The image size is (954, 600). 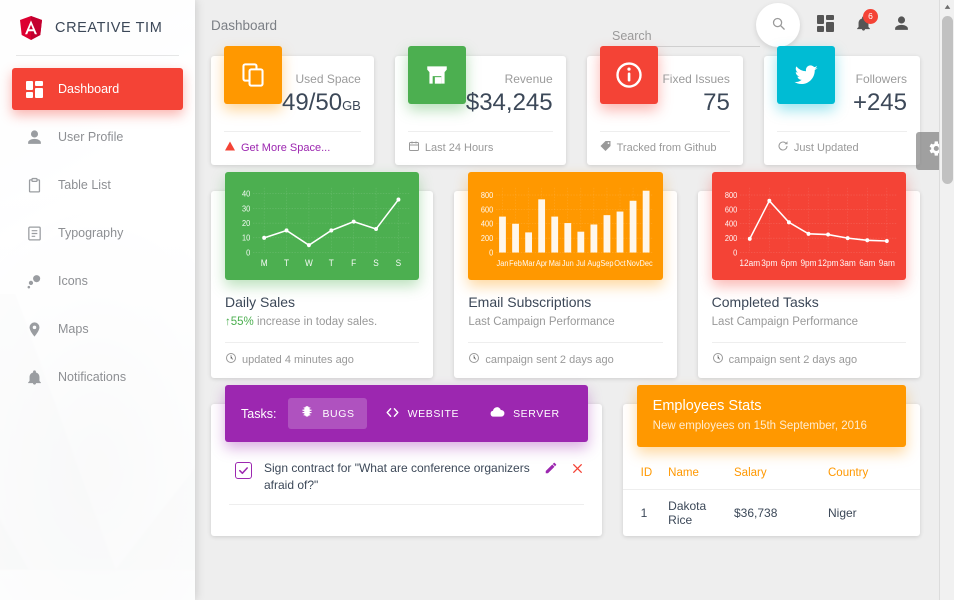 I want to click on delete-task-button, so click(x=577, y=470).